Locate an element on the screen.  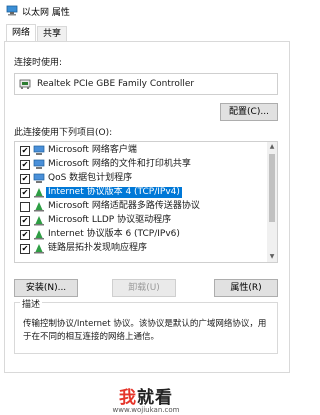
connect-using-label: 连接时使用: is located at coordinates (38, 63).